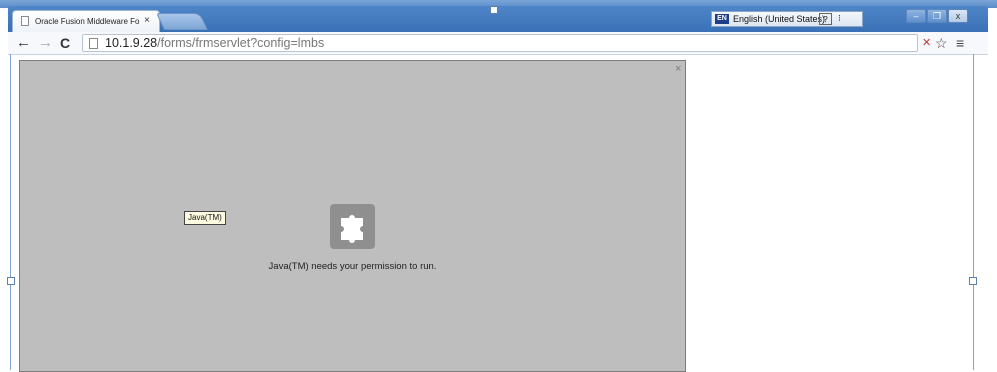 This screenshot has height=372, width=997. Describe the element at coordinates (182, 21) in the screenshot. I see `new-tab-button` at that location.